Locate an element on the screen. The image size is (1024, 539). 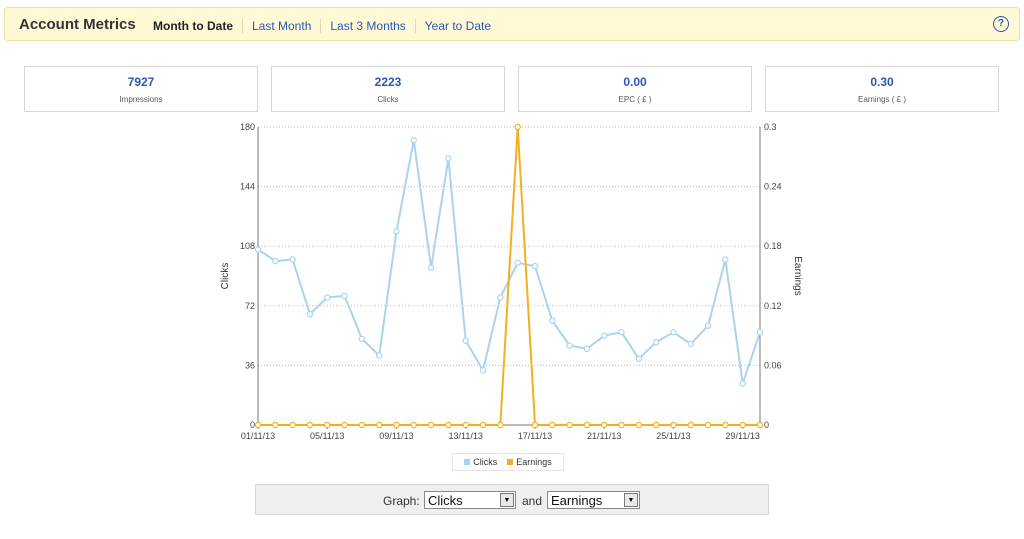
x-tick-label: 05/11/13 is located at coordinates (327, 436).